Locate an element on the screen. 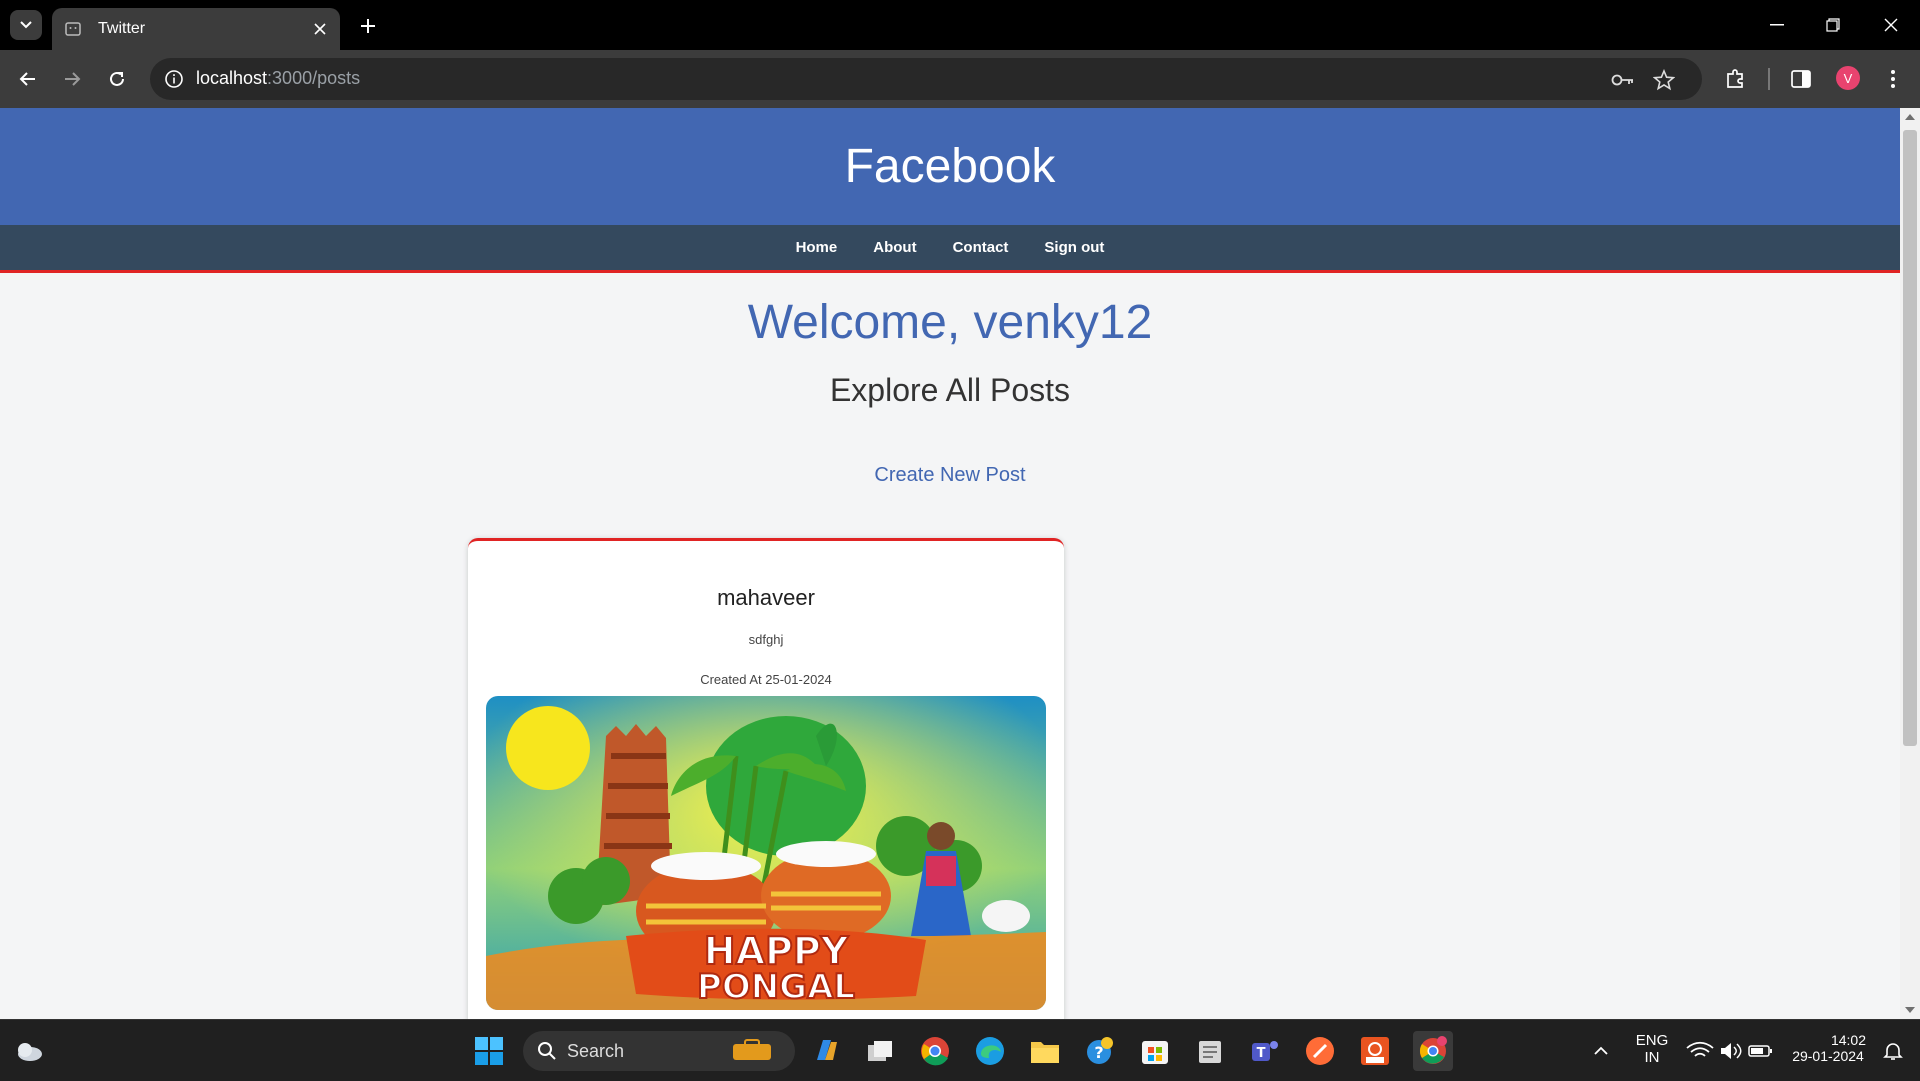 This screenshot has height=1081, width=1920. system-tray-icons is located at coordinates (1730, 1051).